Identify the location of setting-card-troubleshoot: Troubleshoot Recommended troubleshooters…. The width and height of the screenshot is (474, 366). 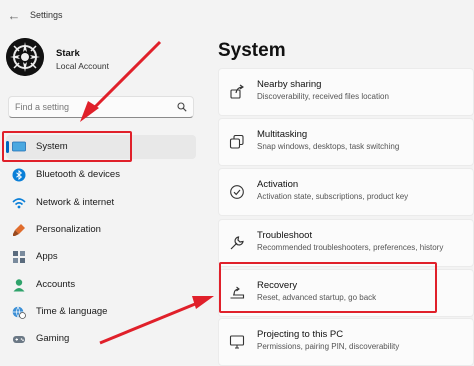
(346, 243).